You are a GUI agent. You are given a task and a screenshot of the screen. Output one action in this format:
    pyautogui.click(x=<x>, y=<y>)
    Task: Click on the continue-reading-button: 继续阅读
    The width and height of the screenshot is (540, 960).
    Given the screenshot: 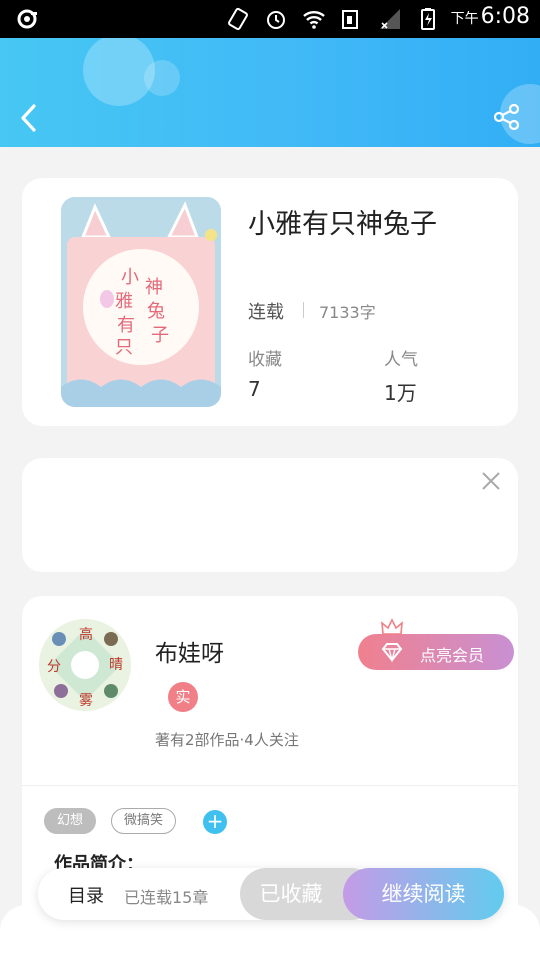 What is the action you would take?
    pyautogui.click(x=423, y=894)
    